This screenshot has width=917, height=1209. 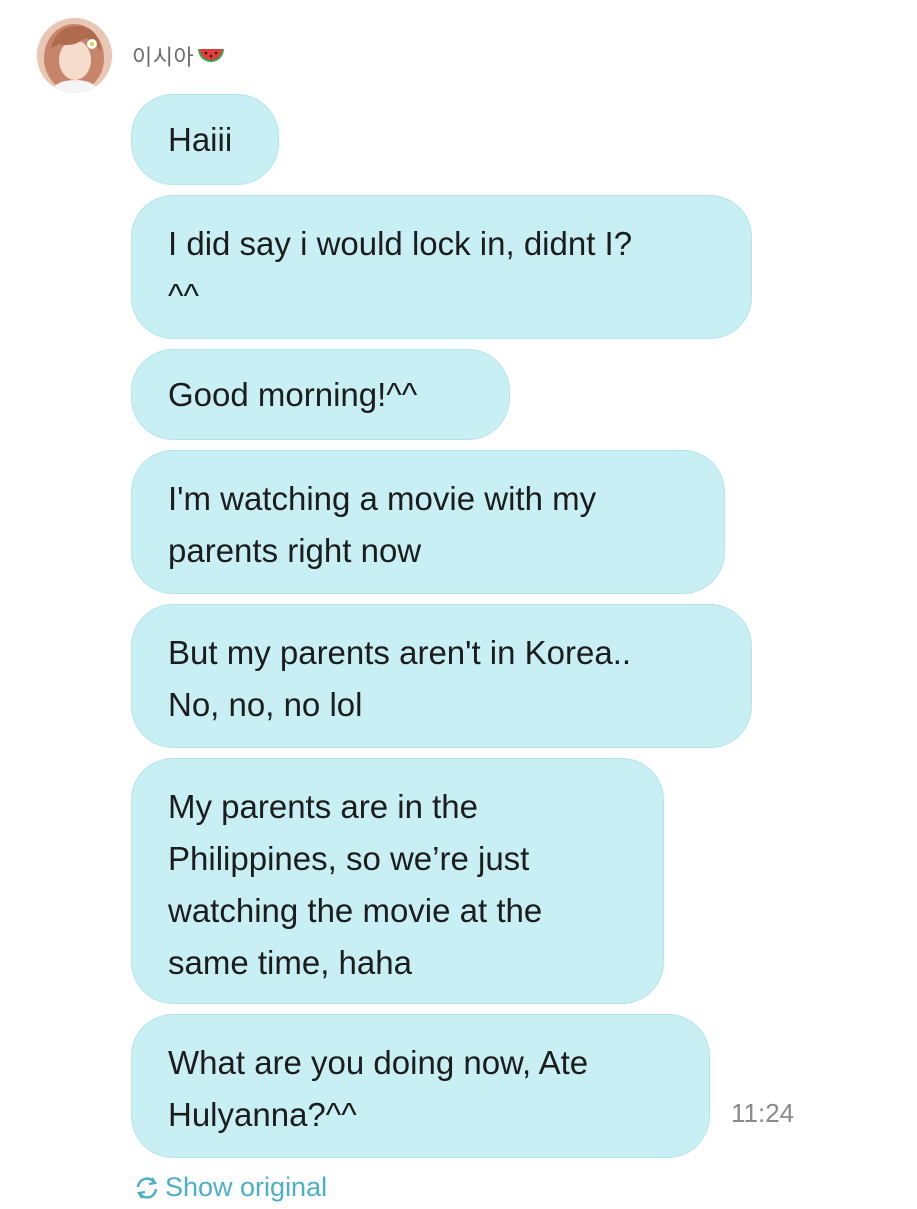 I want to click on show-original-label: Show original, so click(x=246, y=1187).